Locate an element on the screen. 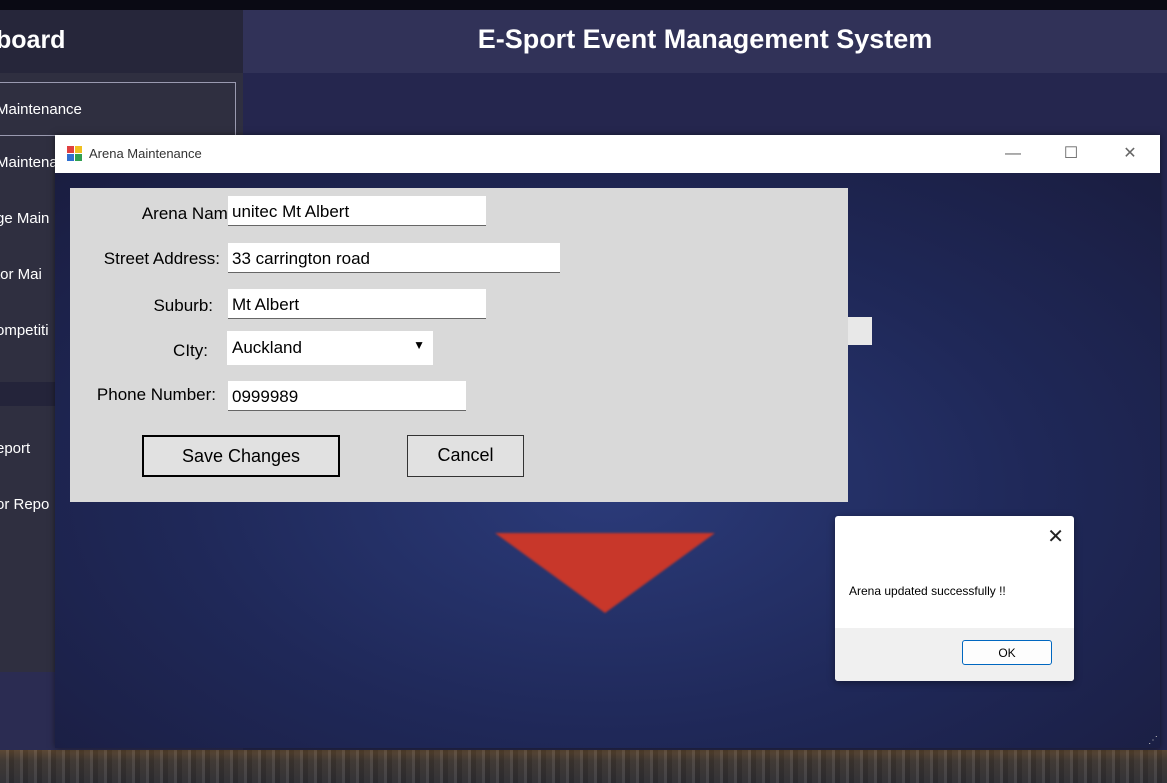  msgbox-close-icon: ✕ is located at coordinates (1055, 536).